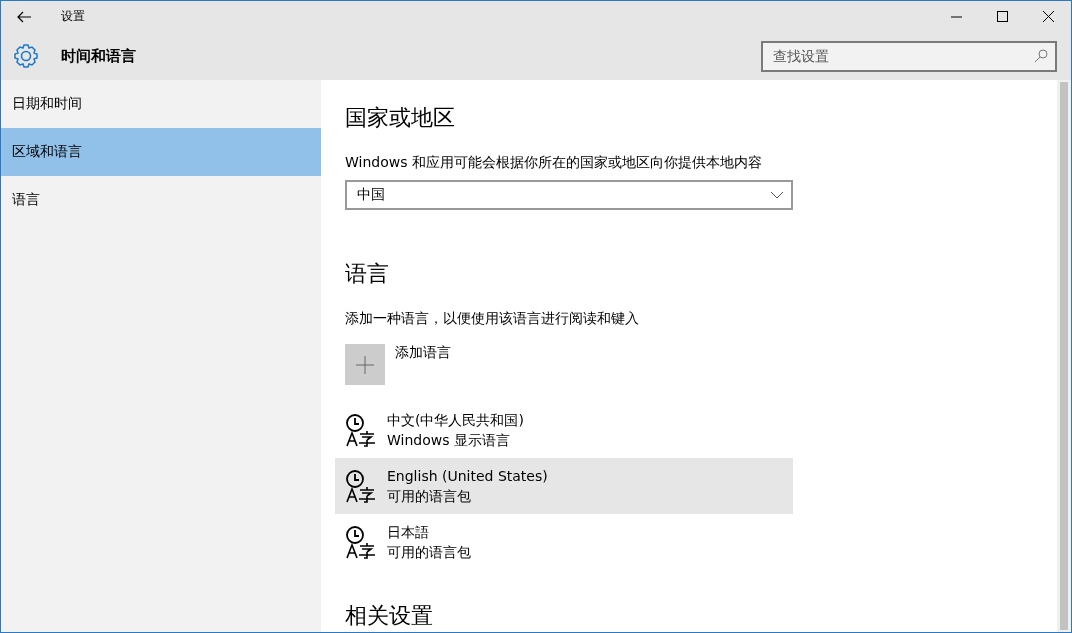 The width and height of the screenshot is (1072, 633). What do you see at coordinates (492, 319) in the screenshot?
I see `section-description: 添加一种语言，以便使用该语言进行阅读和键入` at bounding box center [492, 319].